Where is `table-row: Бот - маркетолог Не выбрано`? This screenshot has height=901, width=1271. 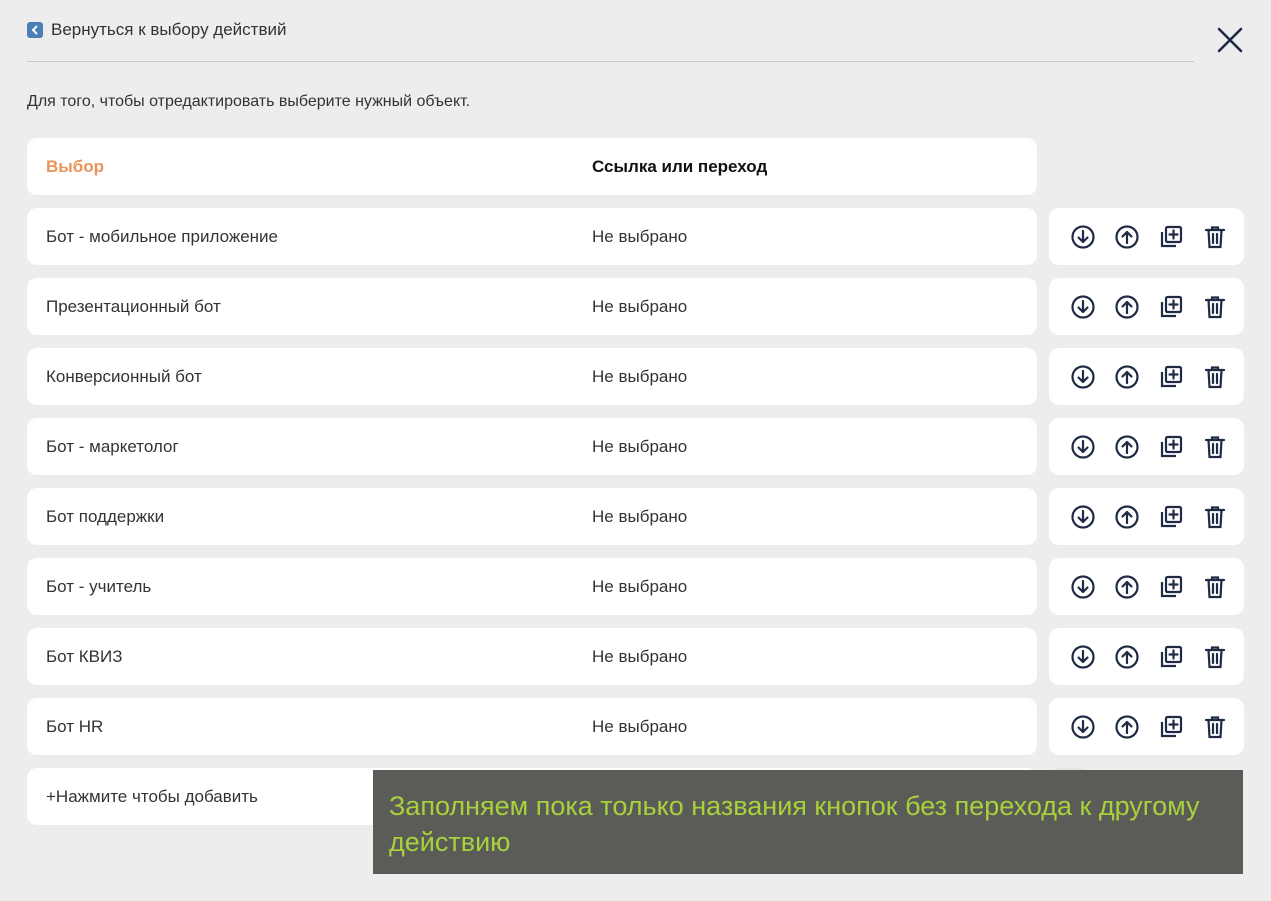 table-row: Бот - маркетолог Не выбрано is located at coordinates (637, 446).